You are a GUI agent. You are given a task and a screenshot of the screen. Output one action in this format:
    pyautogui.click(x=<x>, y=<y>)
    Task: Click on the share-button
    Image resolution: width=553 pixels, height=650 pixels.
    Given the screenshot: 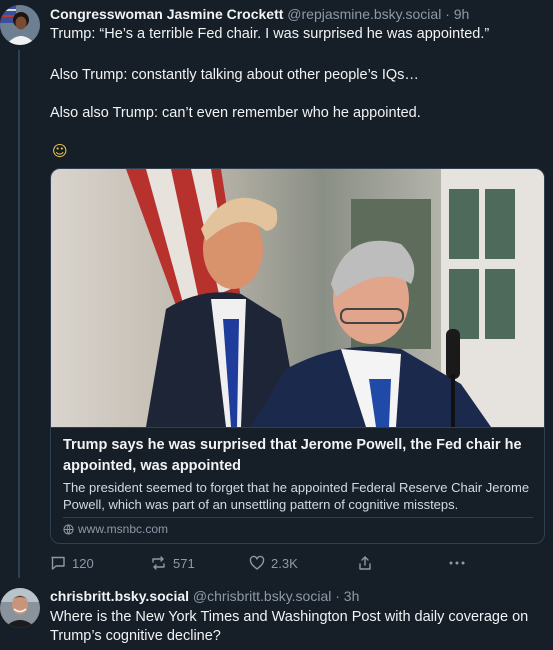 What is the action you would take?
    pyautogui.click(x=365, y=563)
    